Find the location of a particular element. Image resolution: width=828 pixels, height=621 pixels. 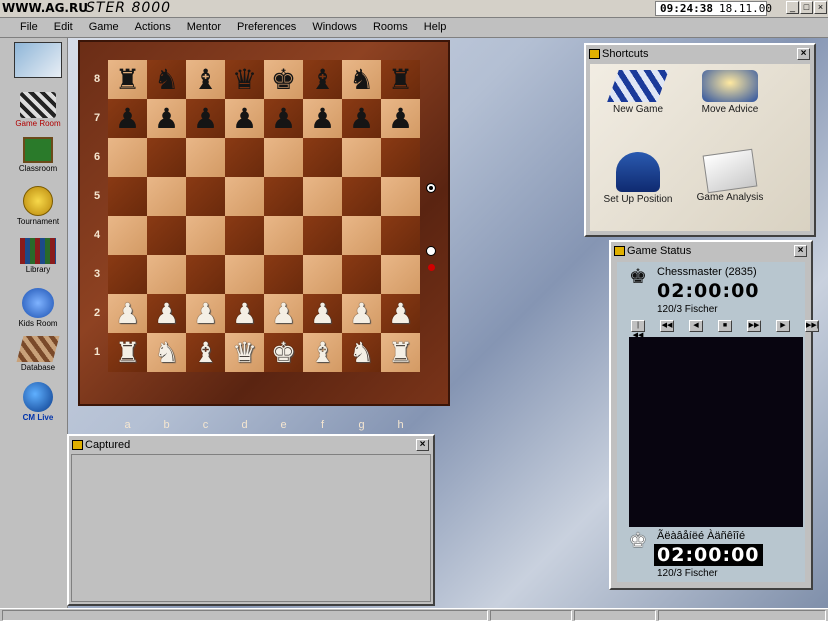

board-square-f5 is located at coordinates (322, 196).